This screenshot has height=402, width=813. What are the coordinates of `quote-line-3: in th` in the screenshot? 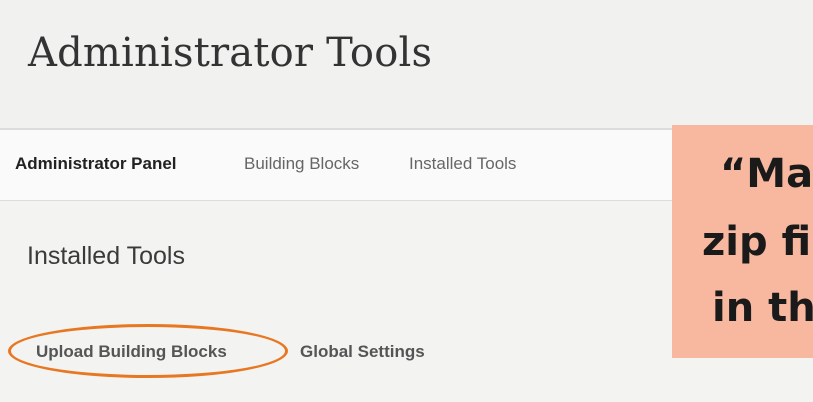 It's located at (762, 308).